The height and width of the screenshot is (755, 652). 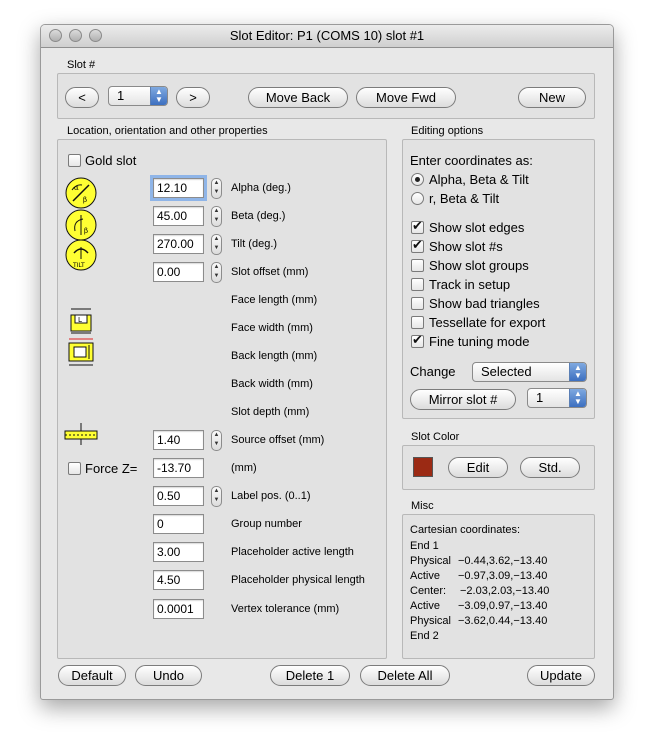 I want to click on misc-line: Active −3.09,0.97,−13.40, so click(x=478, y=606).